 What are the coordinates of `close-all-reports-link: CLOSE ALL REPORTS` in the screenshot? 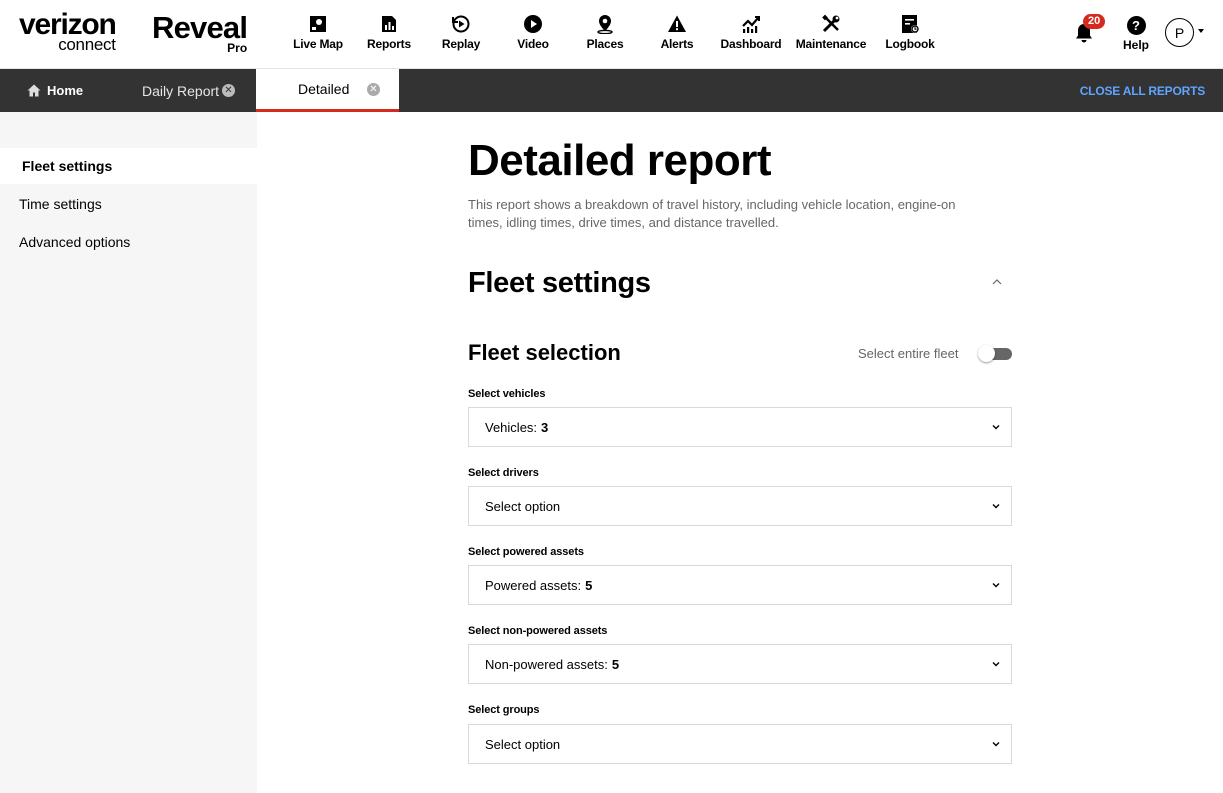 It's located at (1142, 91).